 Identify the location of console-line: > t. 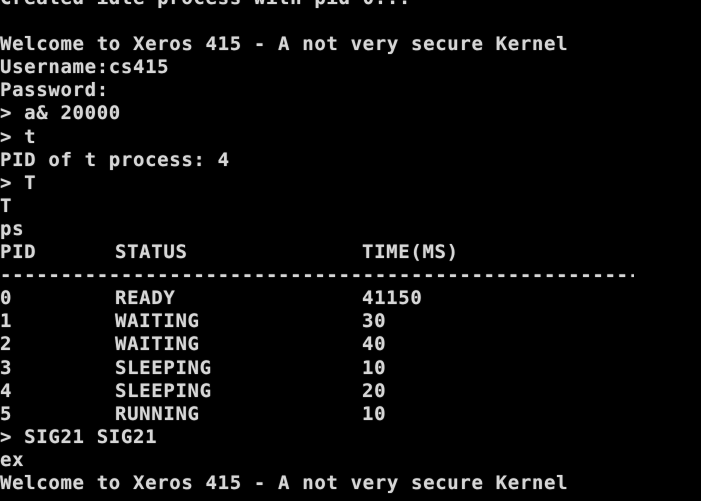
(18, 136).